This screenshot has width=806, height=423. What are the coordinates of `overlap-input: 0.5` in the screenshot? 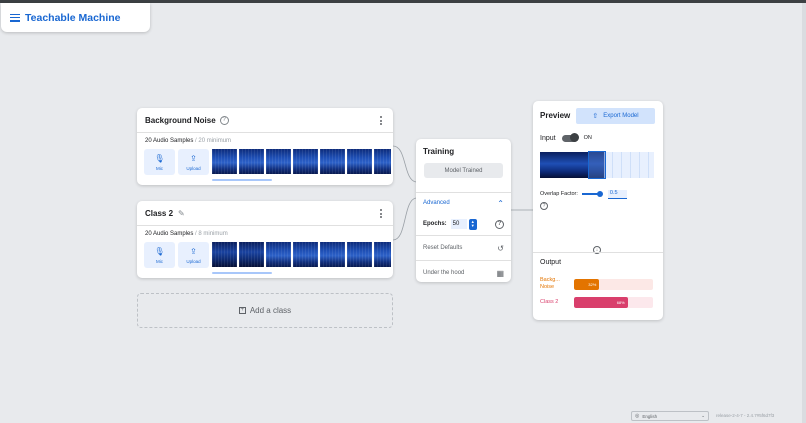 It's located at (617, 194).